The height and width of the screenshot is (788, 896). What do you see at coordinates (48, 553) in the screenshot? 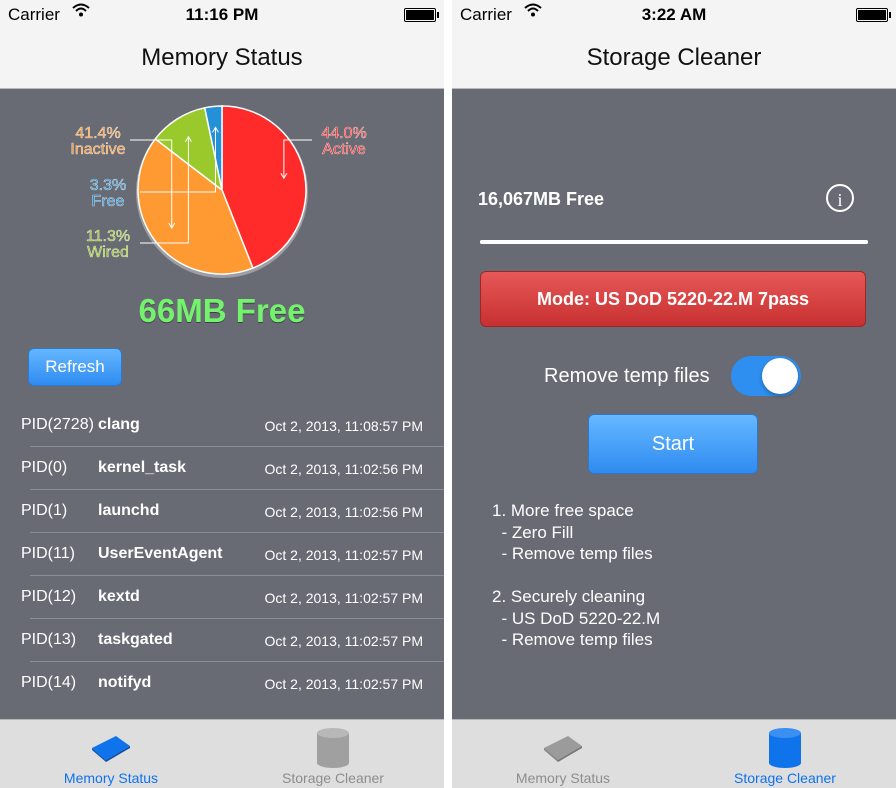
I see `process-pid: PID(11)` at bounding box center [48, 553].